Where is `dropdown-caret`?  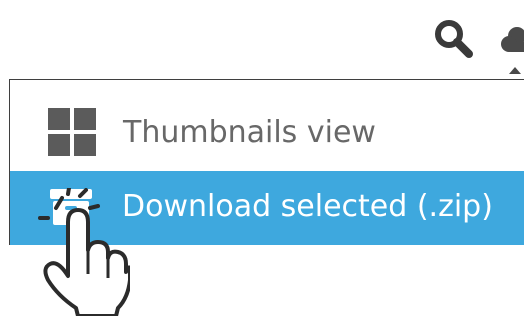
dropdown-caret is located at coordinates (515, 70).